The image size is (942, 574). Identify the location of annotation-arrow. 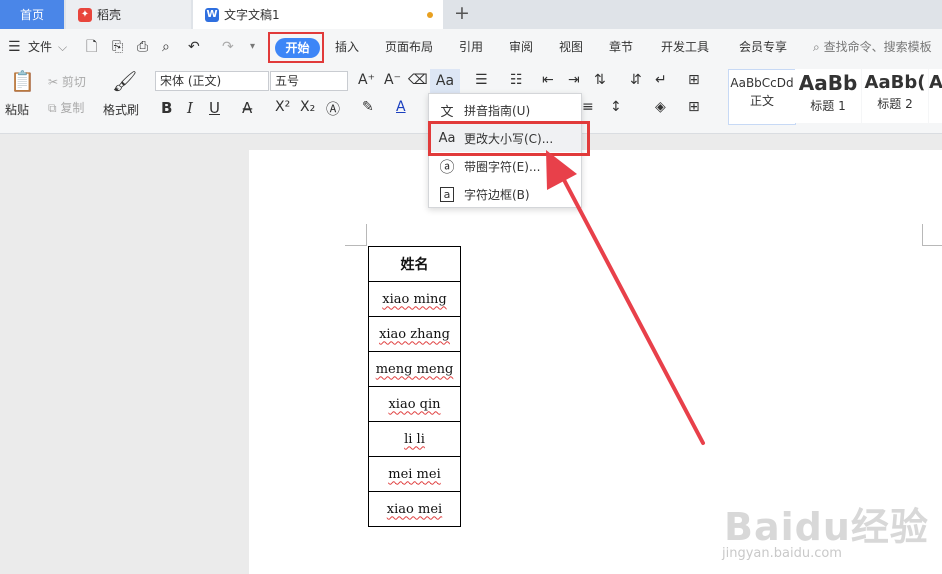
(625, 297).